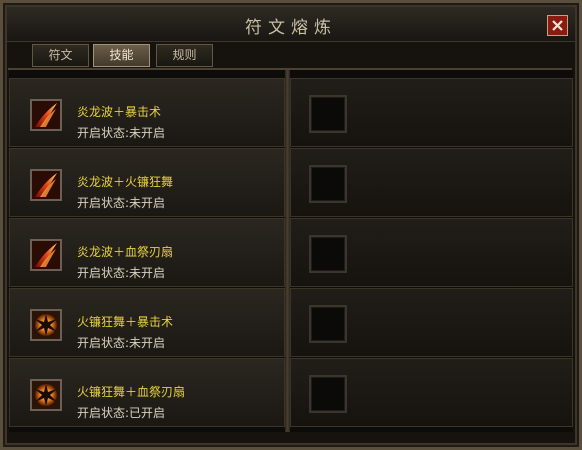 This screenshot has height=450, width=582. I want to click on skill-info-cell: 炎龙波＋火镰狂舞 开启状态:未开启, so click(147, 182).